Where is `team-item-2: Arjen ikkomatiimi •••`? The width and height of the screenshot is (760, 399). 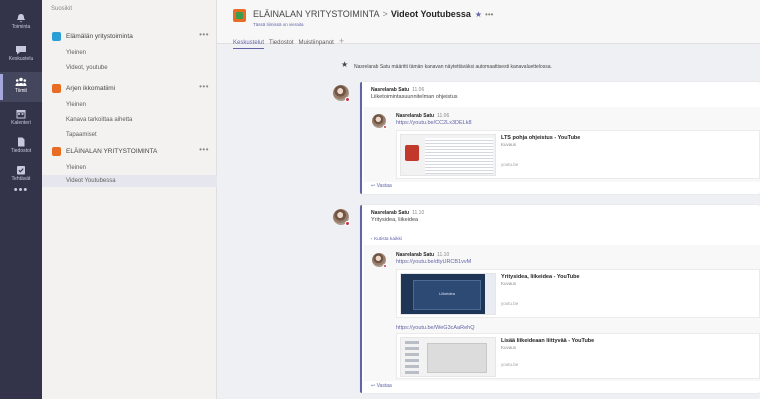
team-item-2: Arjen ikkomatiimi ••• is located at coordinates (129, 89).